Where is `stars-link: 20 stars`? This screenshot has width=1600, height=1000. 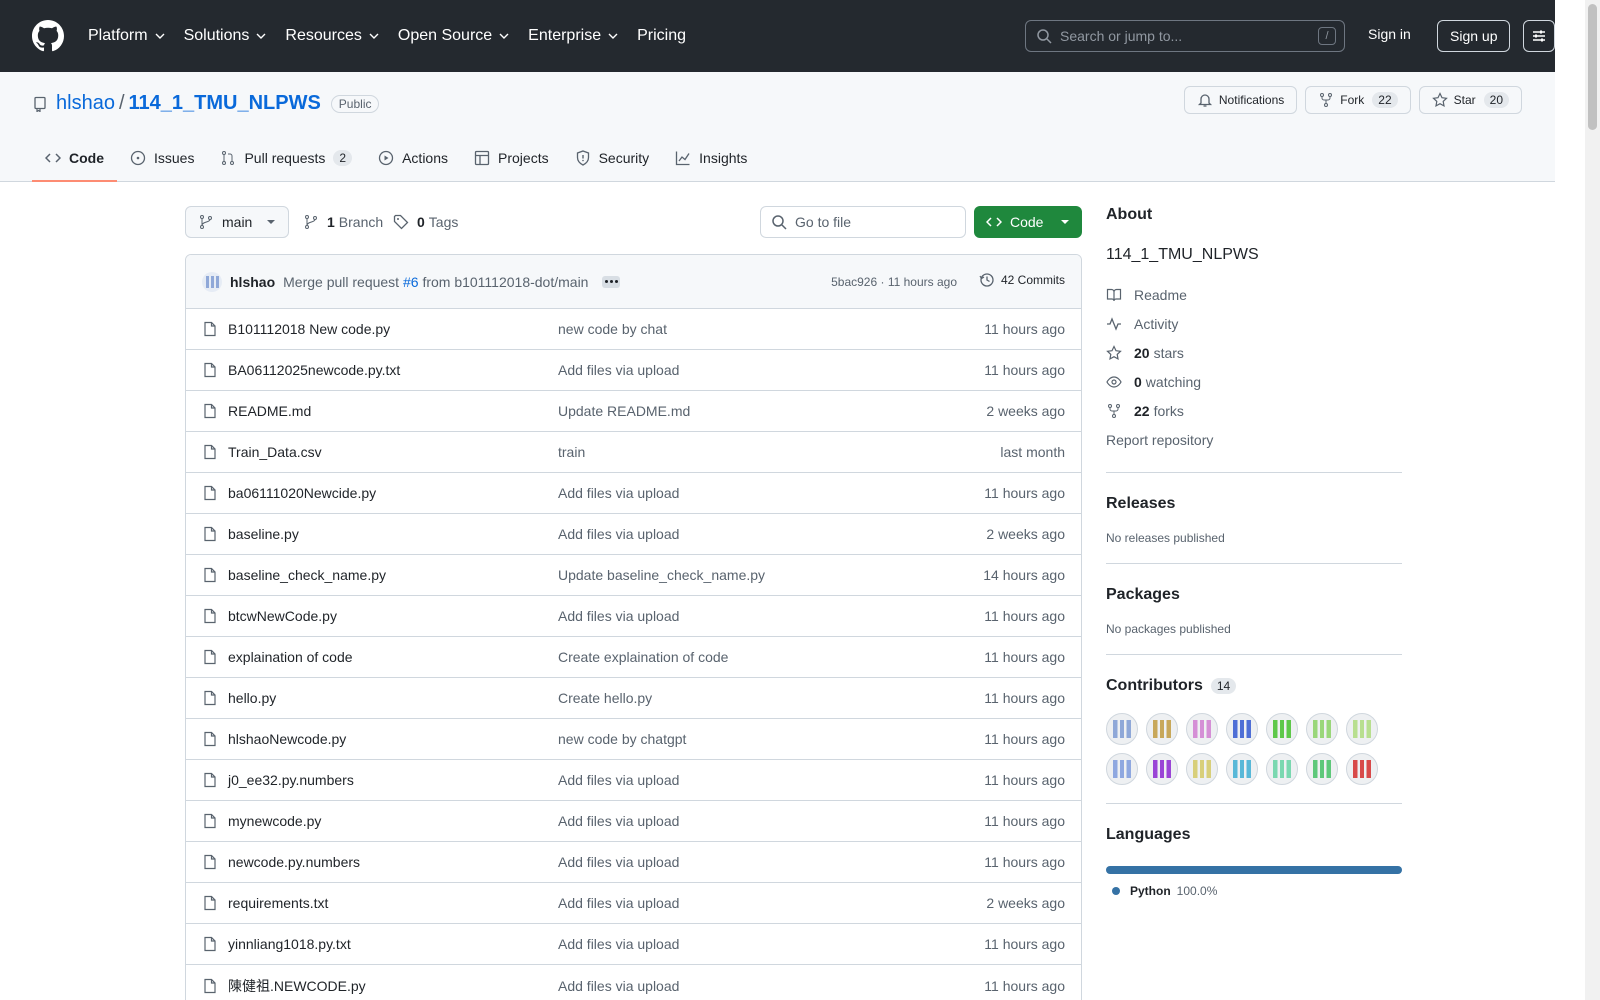
stars-link: 20 stars is located at coordinates (1254, 352).